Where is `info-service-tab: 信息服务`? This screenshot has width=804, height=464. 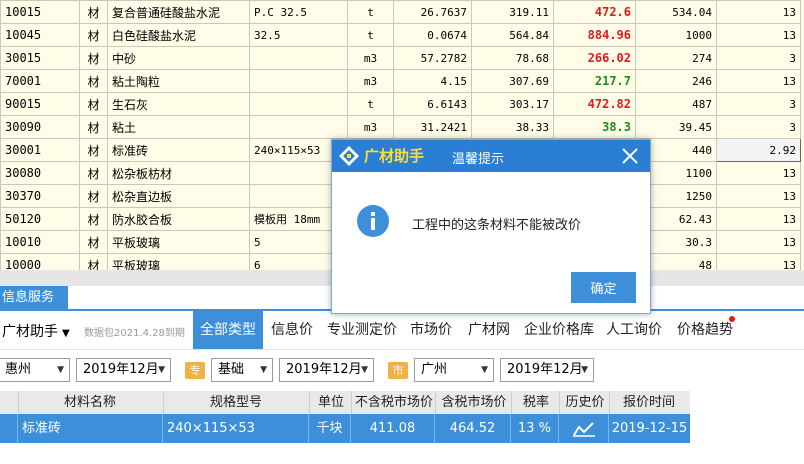
info-service-tab: 信息服务 is located at coordinates (34, 298).